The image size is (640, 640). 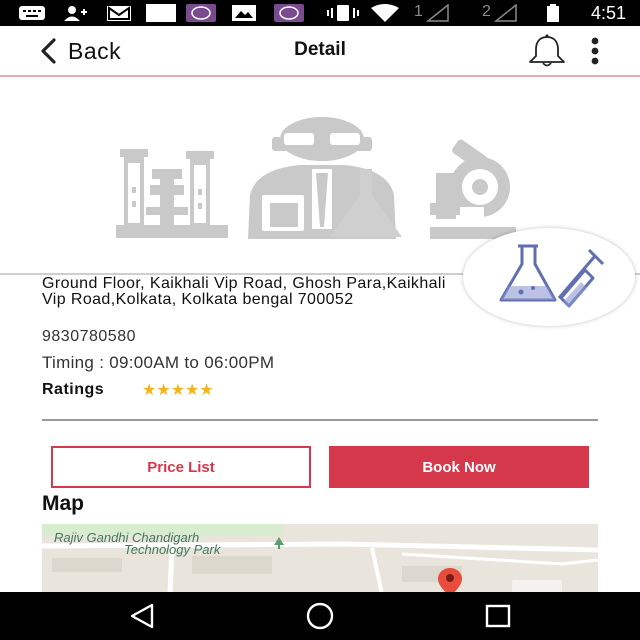 I want to click on recents-nav-icon, so click(x=498, y=616).